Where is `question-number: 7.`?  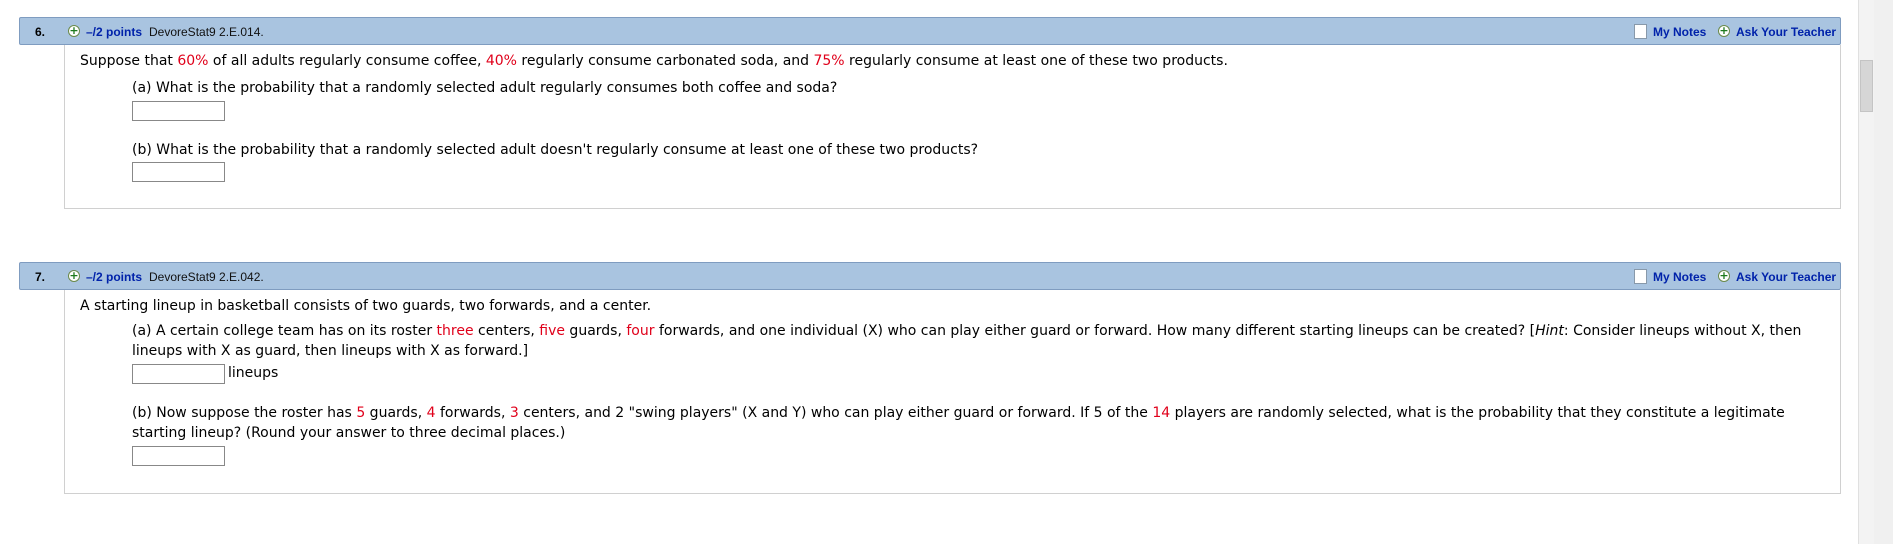 question-number: 7. is located at coordinates (40, 277).